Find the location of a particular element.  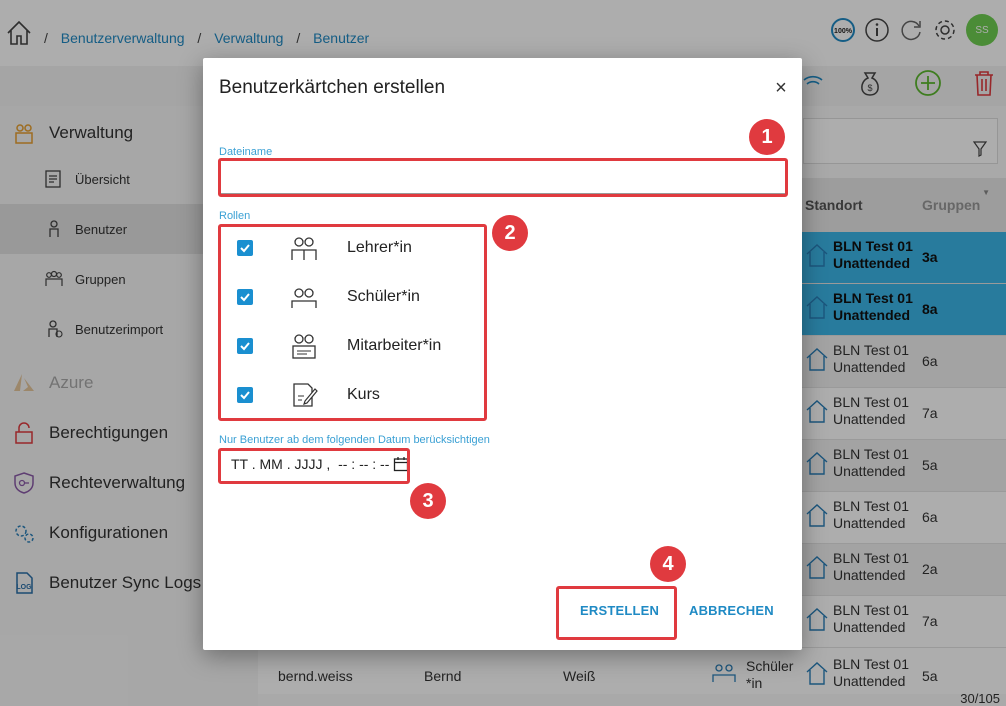

annotation-badge-3: 3 is located at coordinates (428, 501).